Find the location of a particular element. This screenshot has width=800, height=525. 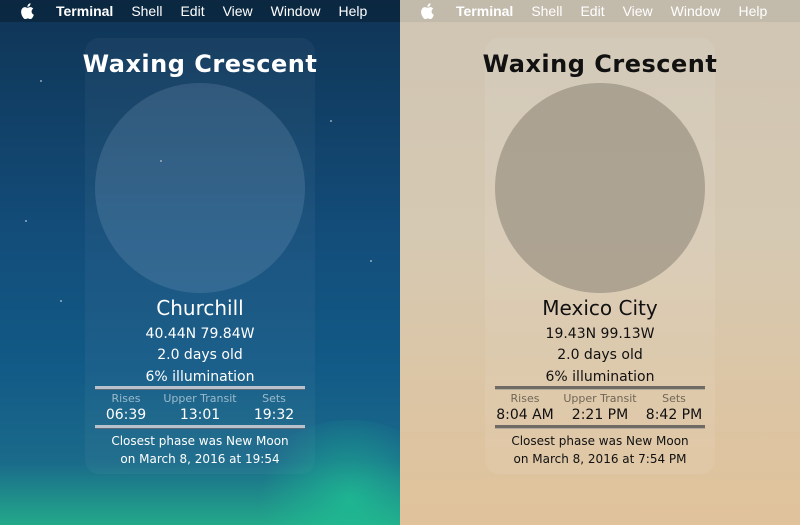

coordinates: 40.44N 79.84W is located at coordinates (200, 334).